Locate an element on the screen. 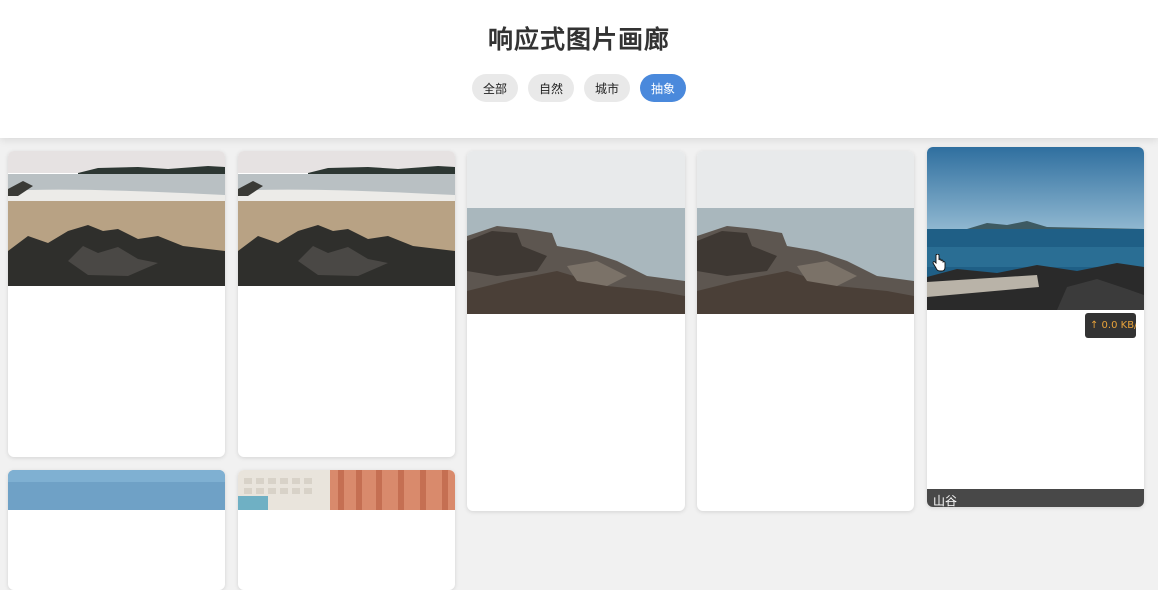 The image size is (1158, 590). network-speed-badge: ↑ 0.0 KB/ is located at coordinates (1110, 325).